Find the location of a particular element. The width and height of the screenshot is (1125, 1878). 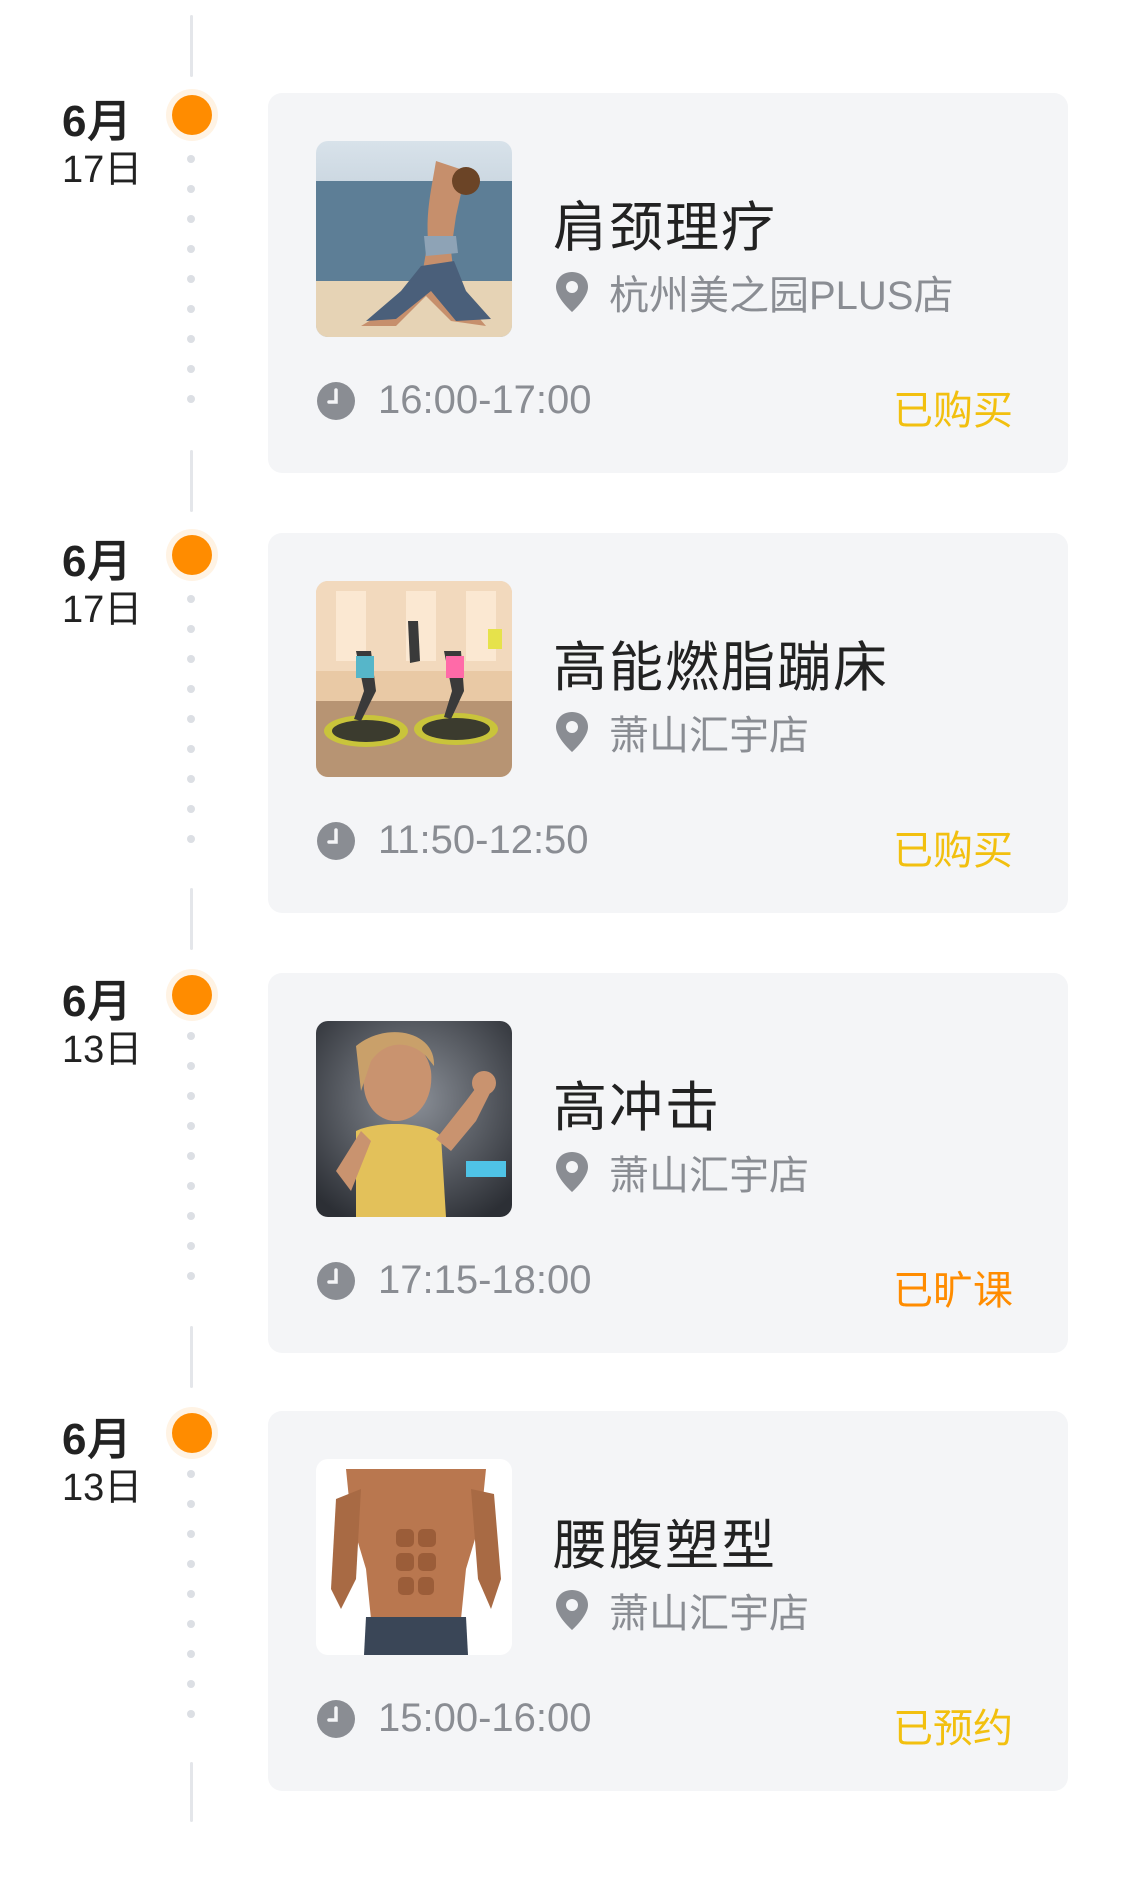

course-location: 杭州美之园PLUS店 is located at coordinates (753, 292).